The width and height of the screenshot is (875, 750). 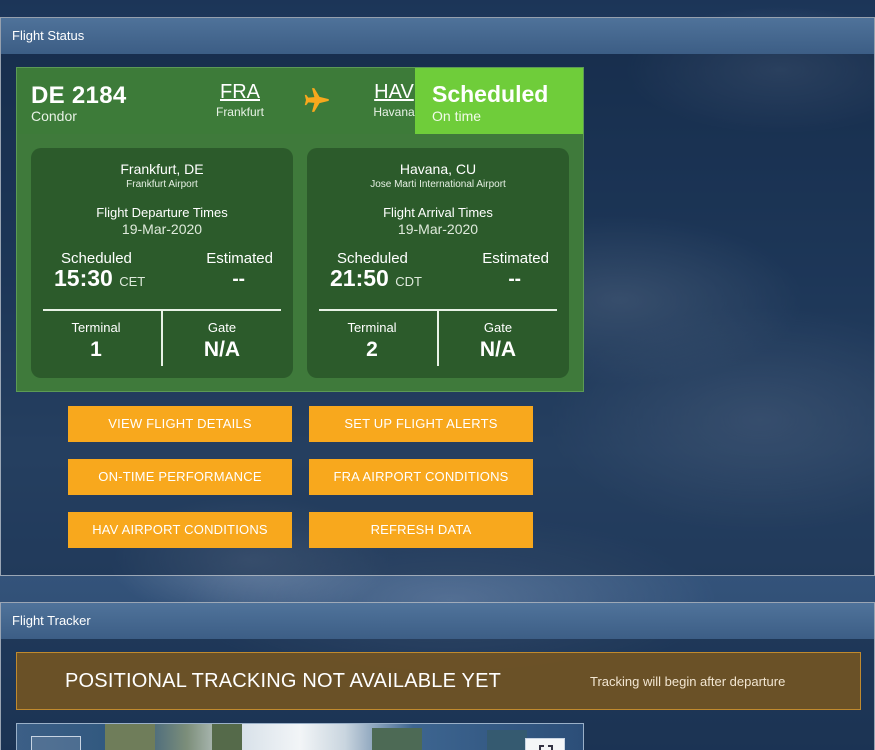 I want to click on departure-times-title: Flight Departure Times, so click(x=162, y=212).